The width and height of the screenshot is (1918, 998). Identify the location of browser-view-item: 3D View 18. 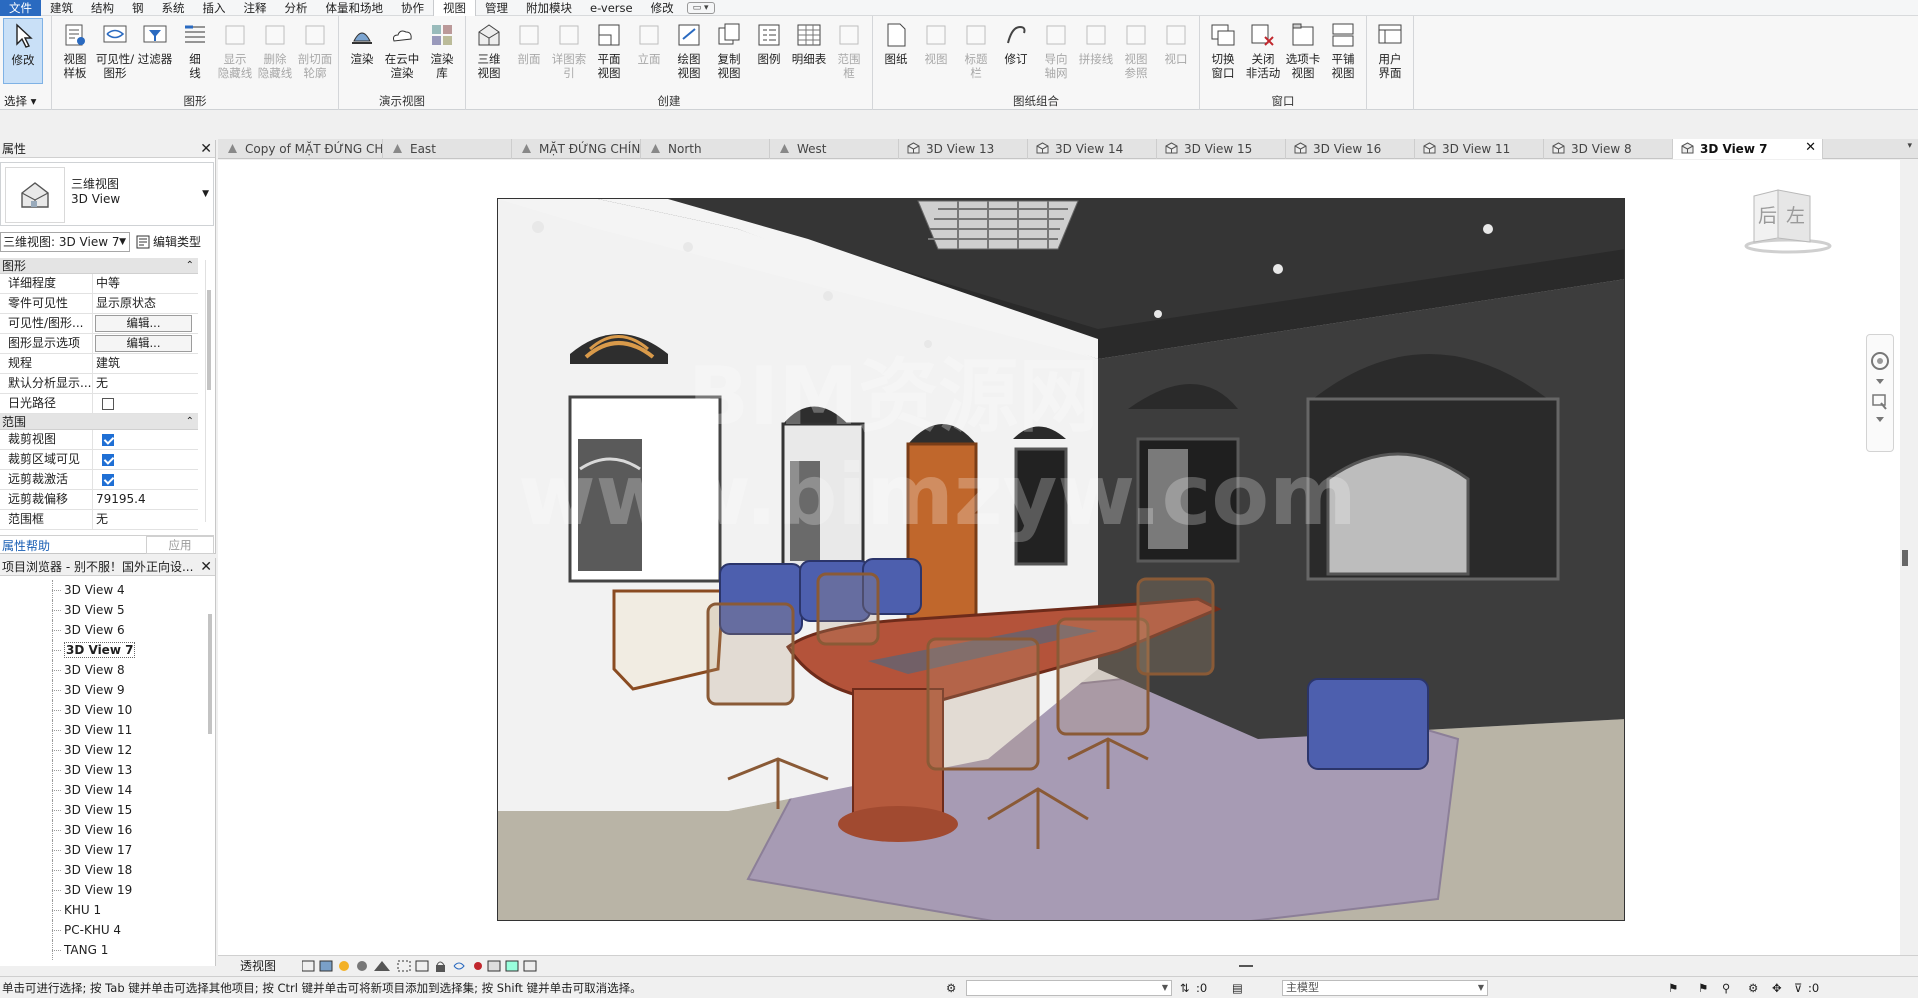
(105, 870).